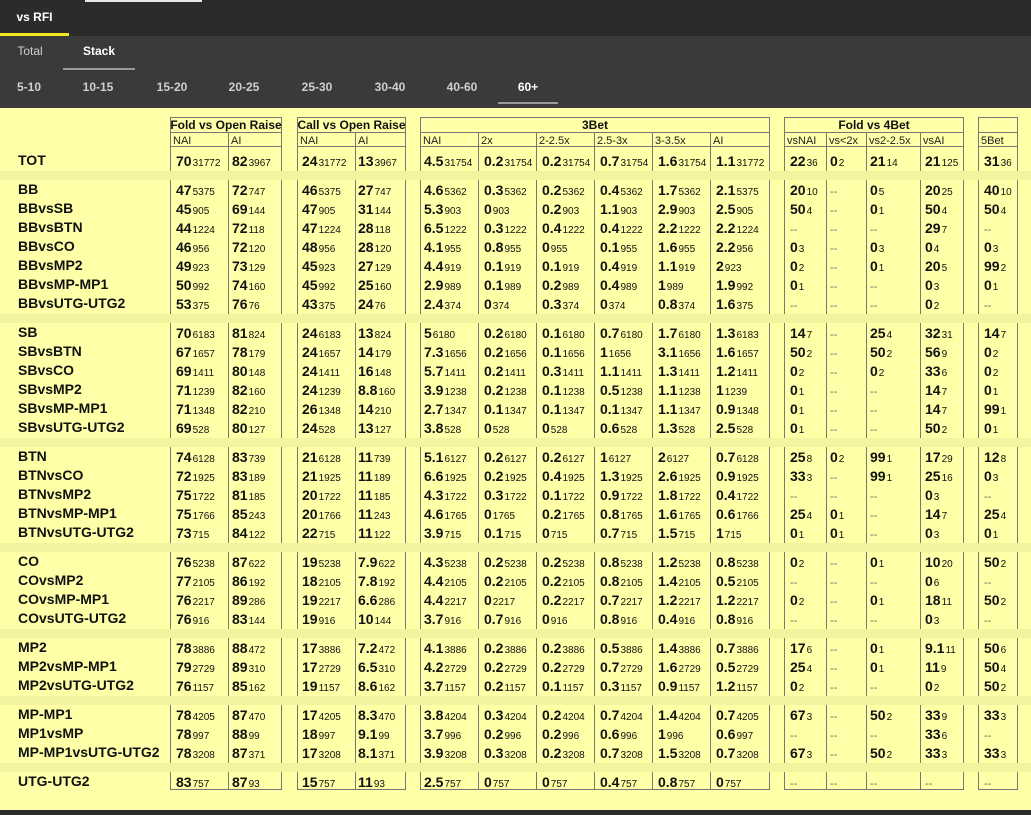  Describe the element at coordinates (98, 88) in the screenshot. I see `tab-10-15: 10-15` at that location.